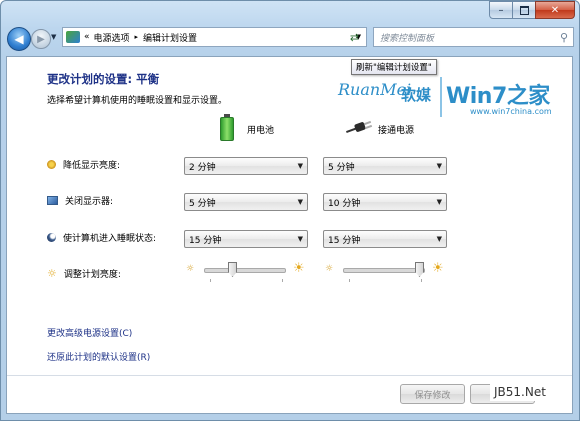 The width and height of the screenshot is (580, 421). What do you see at coordinates (245, 270) in the screenshot?
I see `brightness-battery-track` at bounding box center [245, 270].